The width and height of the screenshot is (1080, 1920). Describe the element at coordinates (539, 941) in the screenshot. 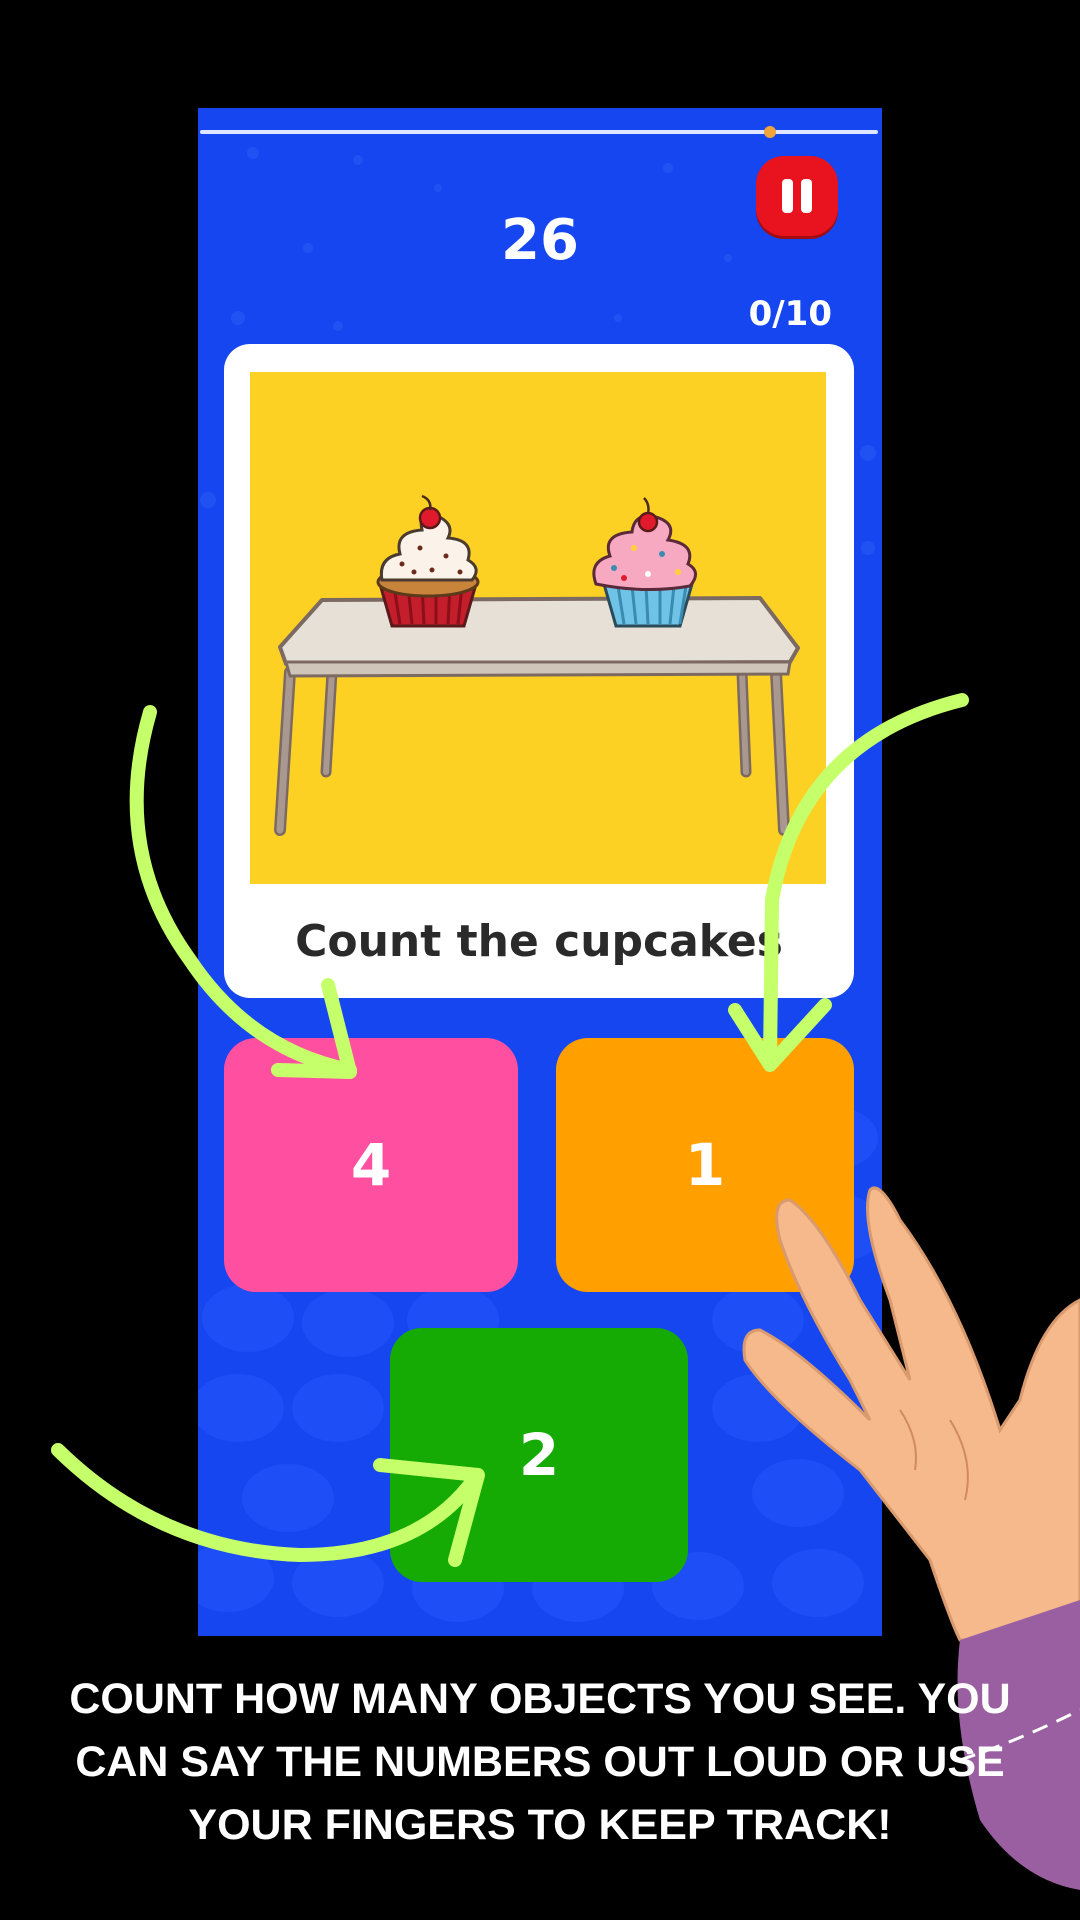

I see `question-prompt: Count the cupcakes` at that location.